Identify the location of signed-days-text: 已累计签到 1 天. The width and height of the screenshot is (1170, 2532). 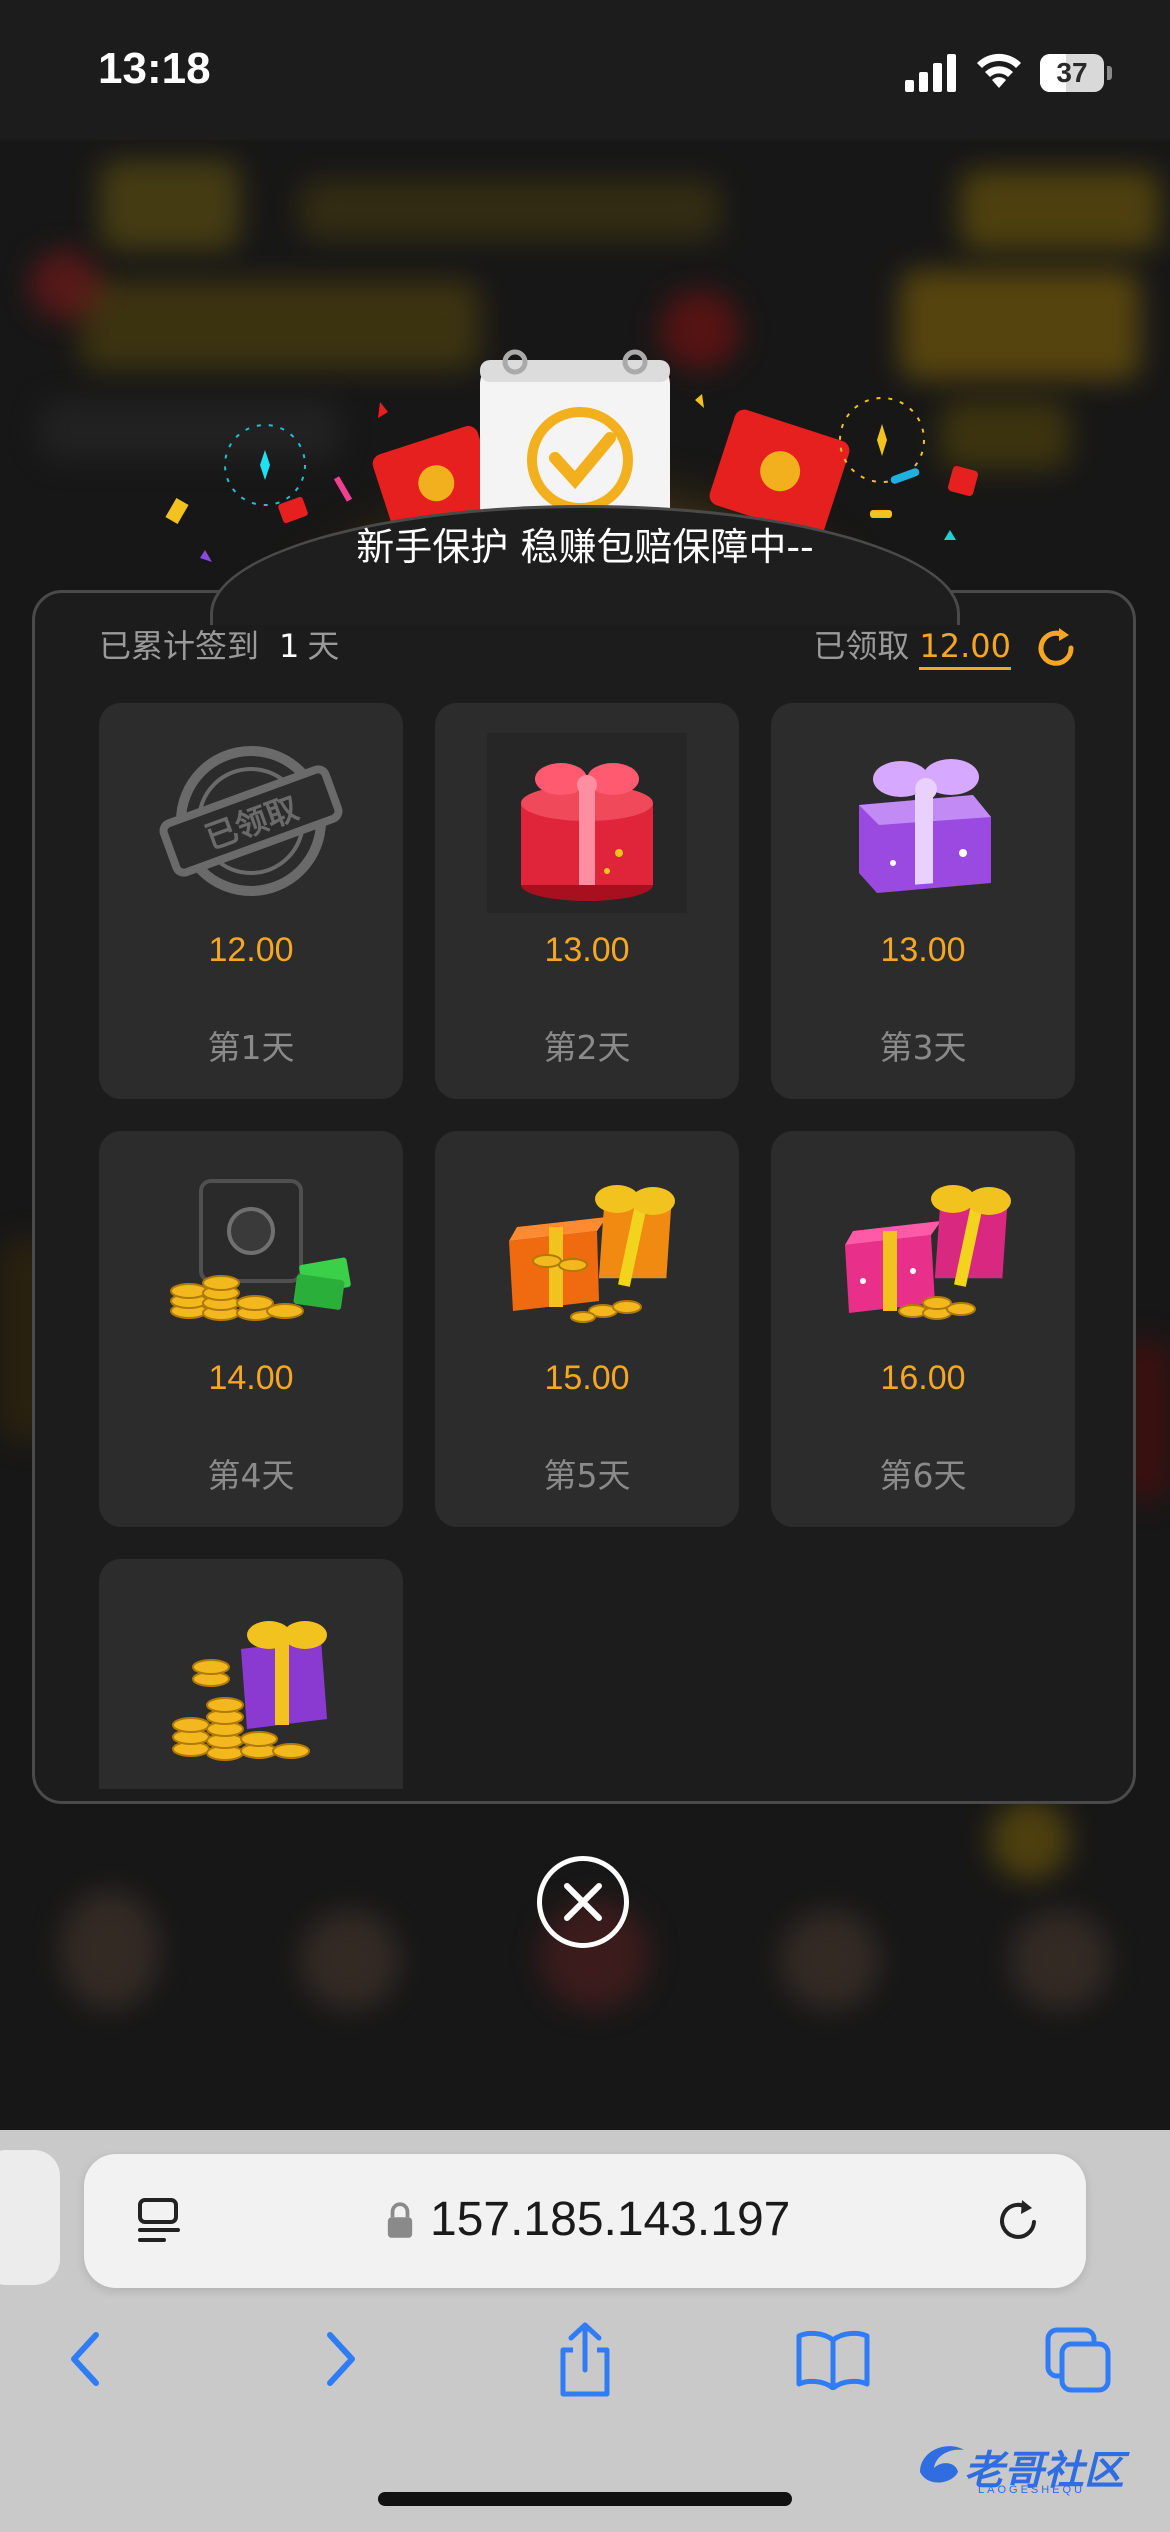
(219, 646).